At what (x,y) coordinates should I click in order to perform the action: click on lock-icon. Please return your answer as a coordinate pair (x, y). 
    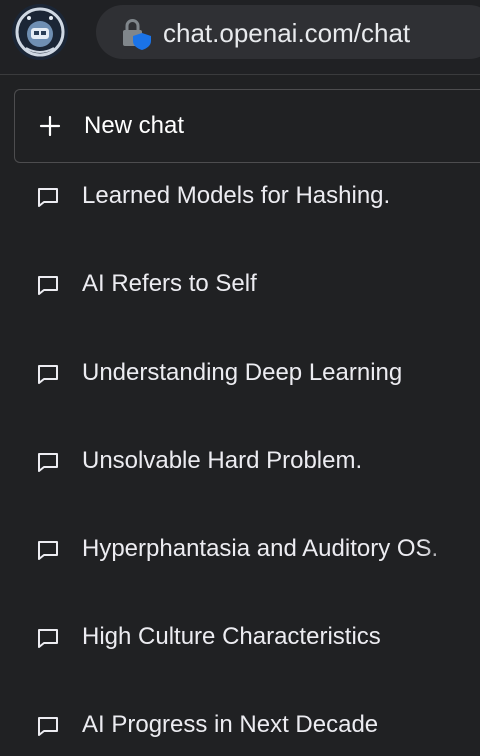
    Looking at the image, I should click on (137, 34).